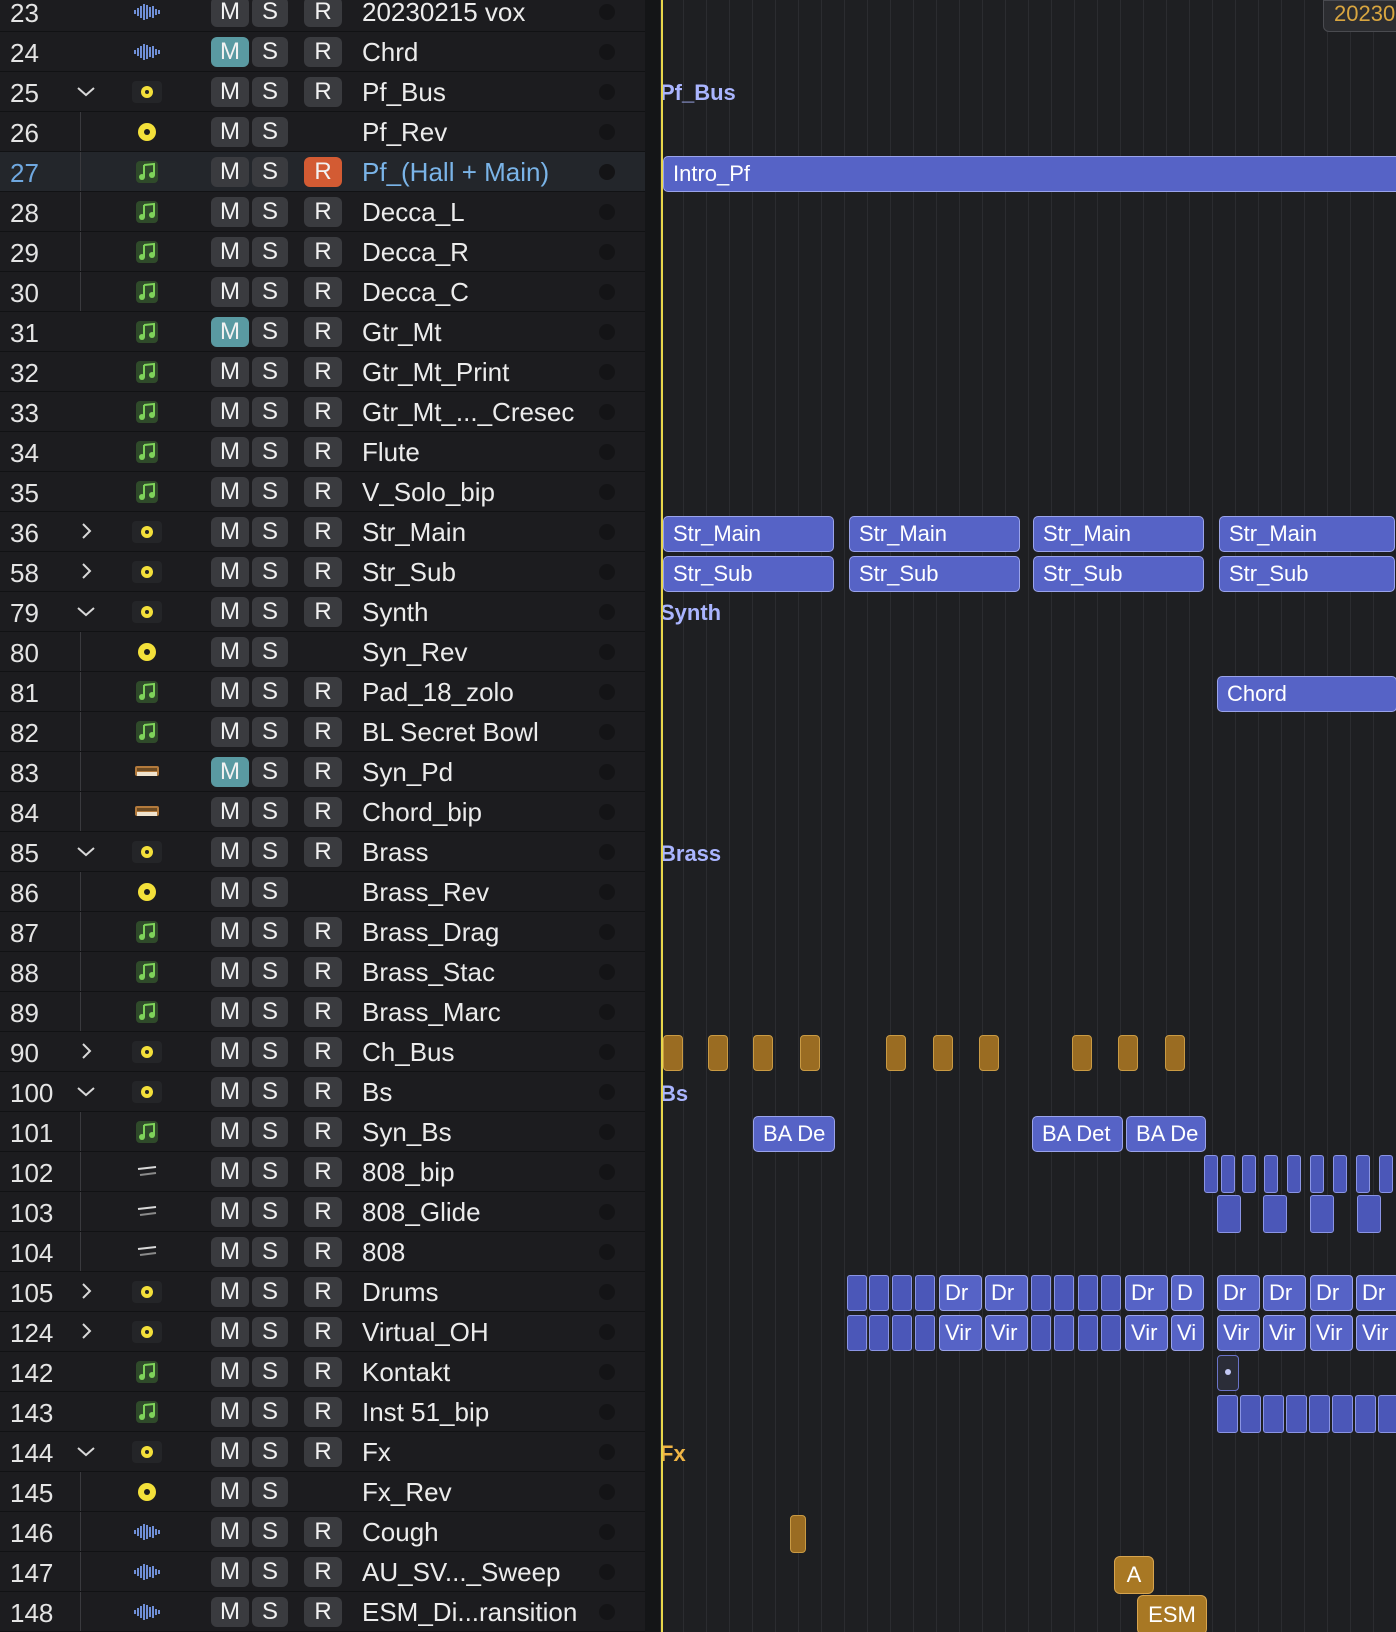 Image resolution: width=1396 pixels, height=1632 pixels. Describe the element at coordinates (1306, 694) in the screenshot. I see `region-chord: Chord` at that location.